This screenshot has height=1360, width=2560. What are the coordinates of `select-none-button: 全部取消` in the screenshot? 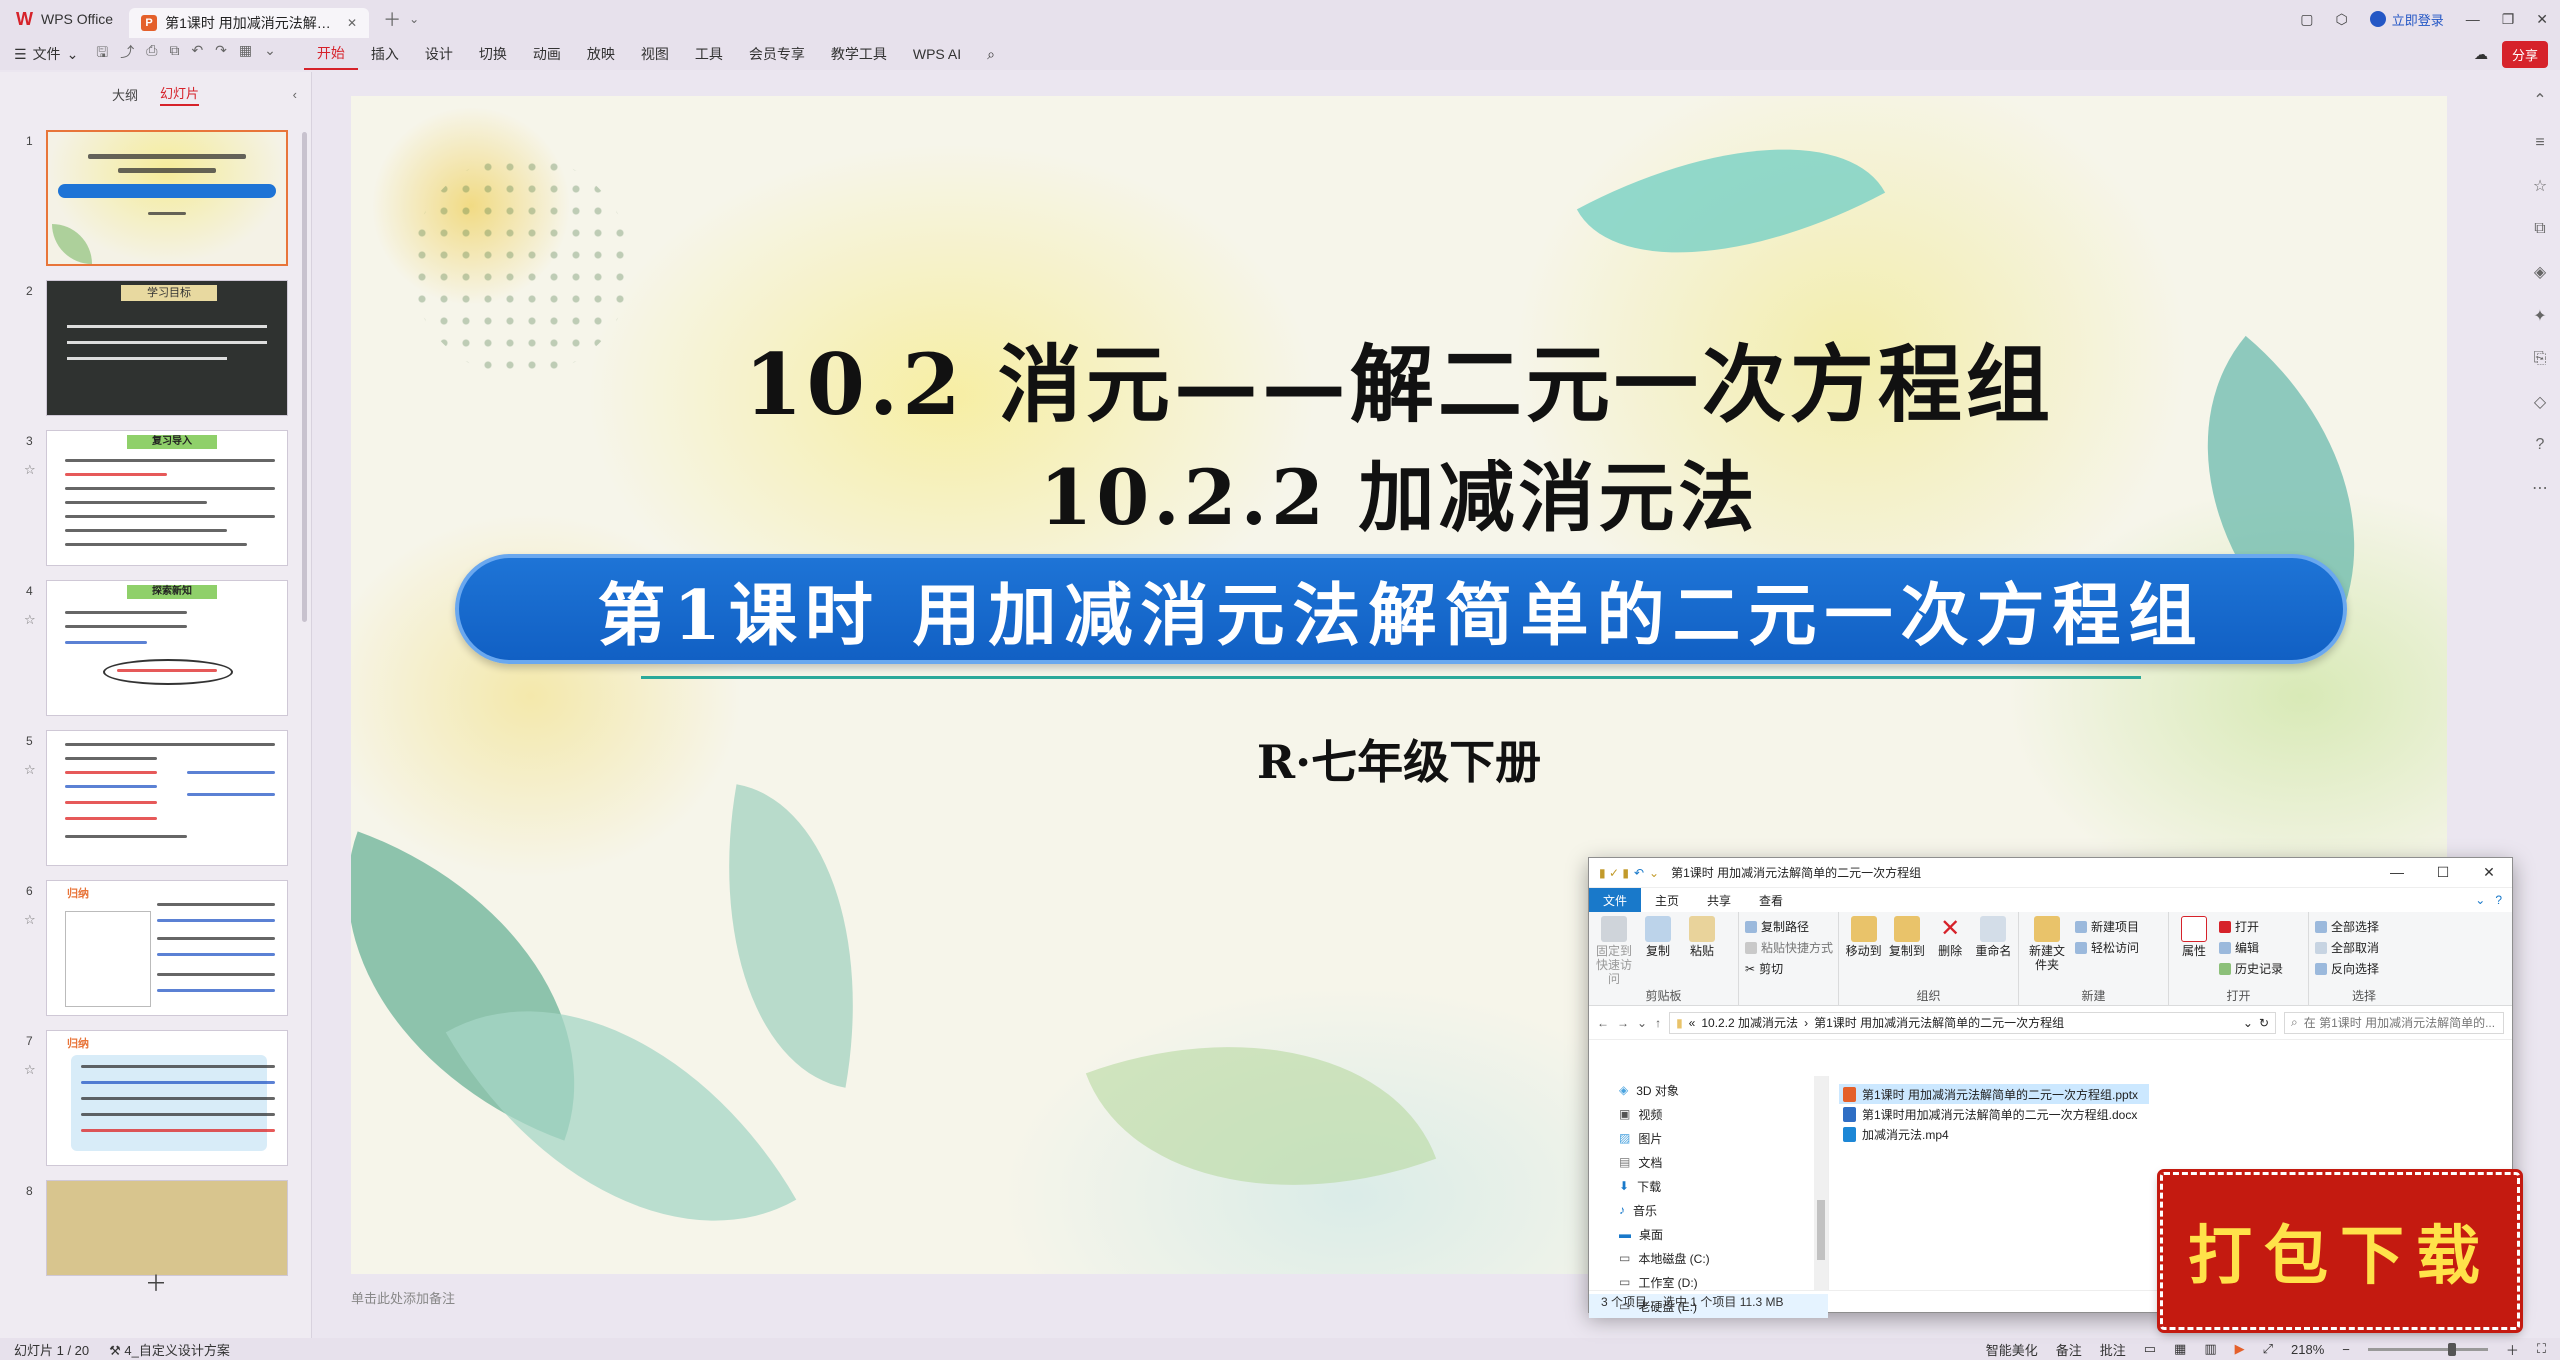 It's located at (2347, 947).